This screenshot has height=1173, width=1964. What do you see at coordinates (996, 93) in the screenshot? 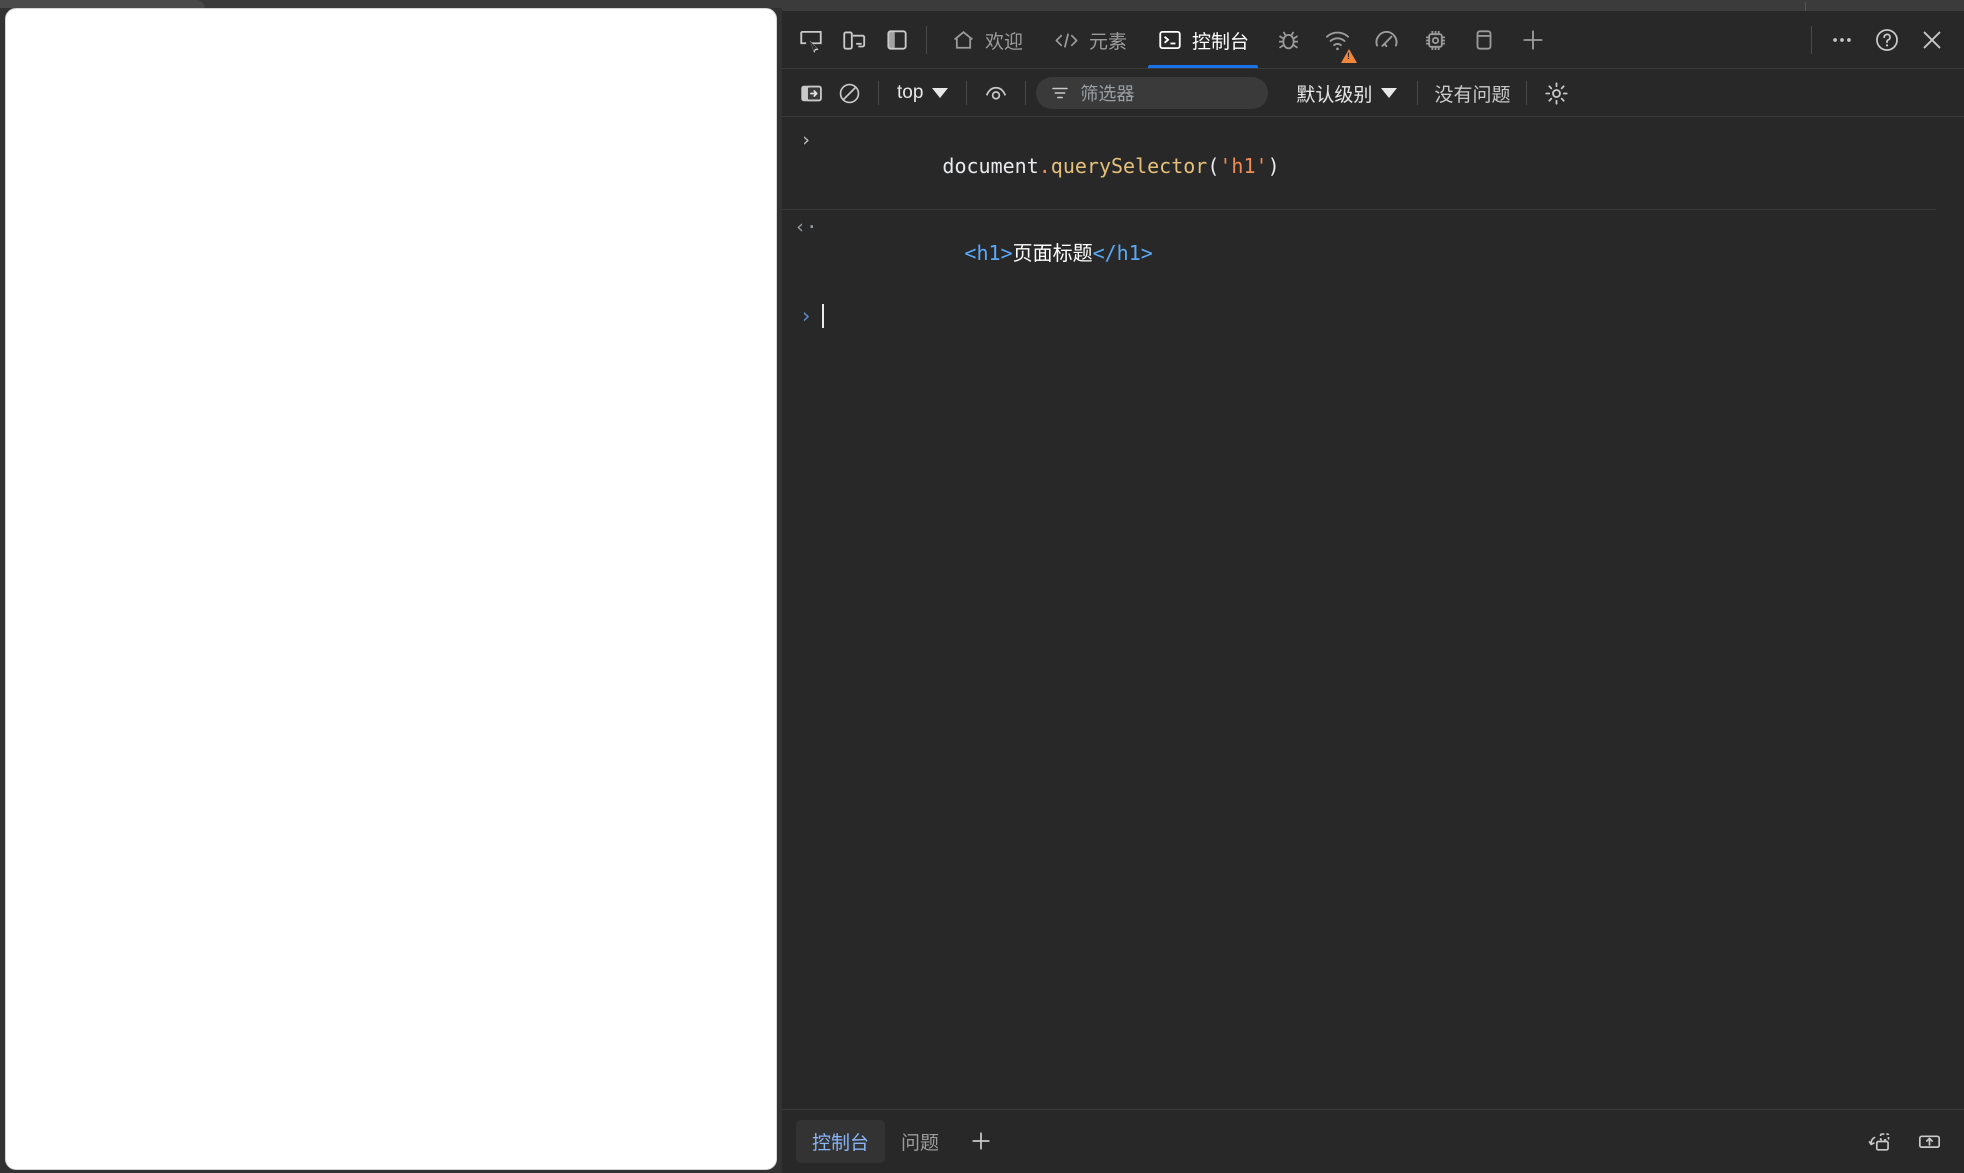
I see `eye-icon` at bounding box center [996, 93].